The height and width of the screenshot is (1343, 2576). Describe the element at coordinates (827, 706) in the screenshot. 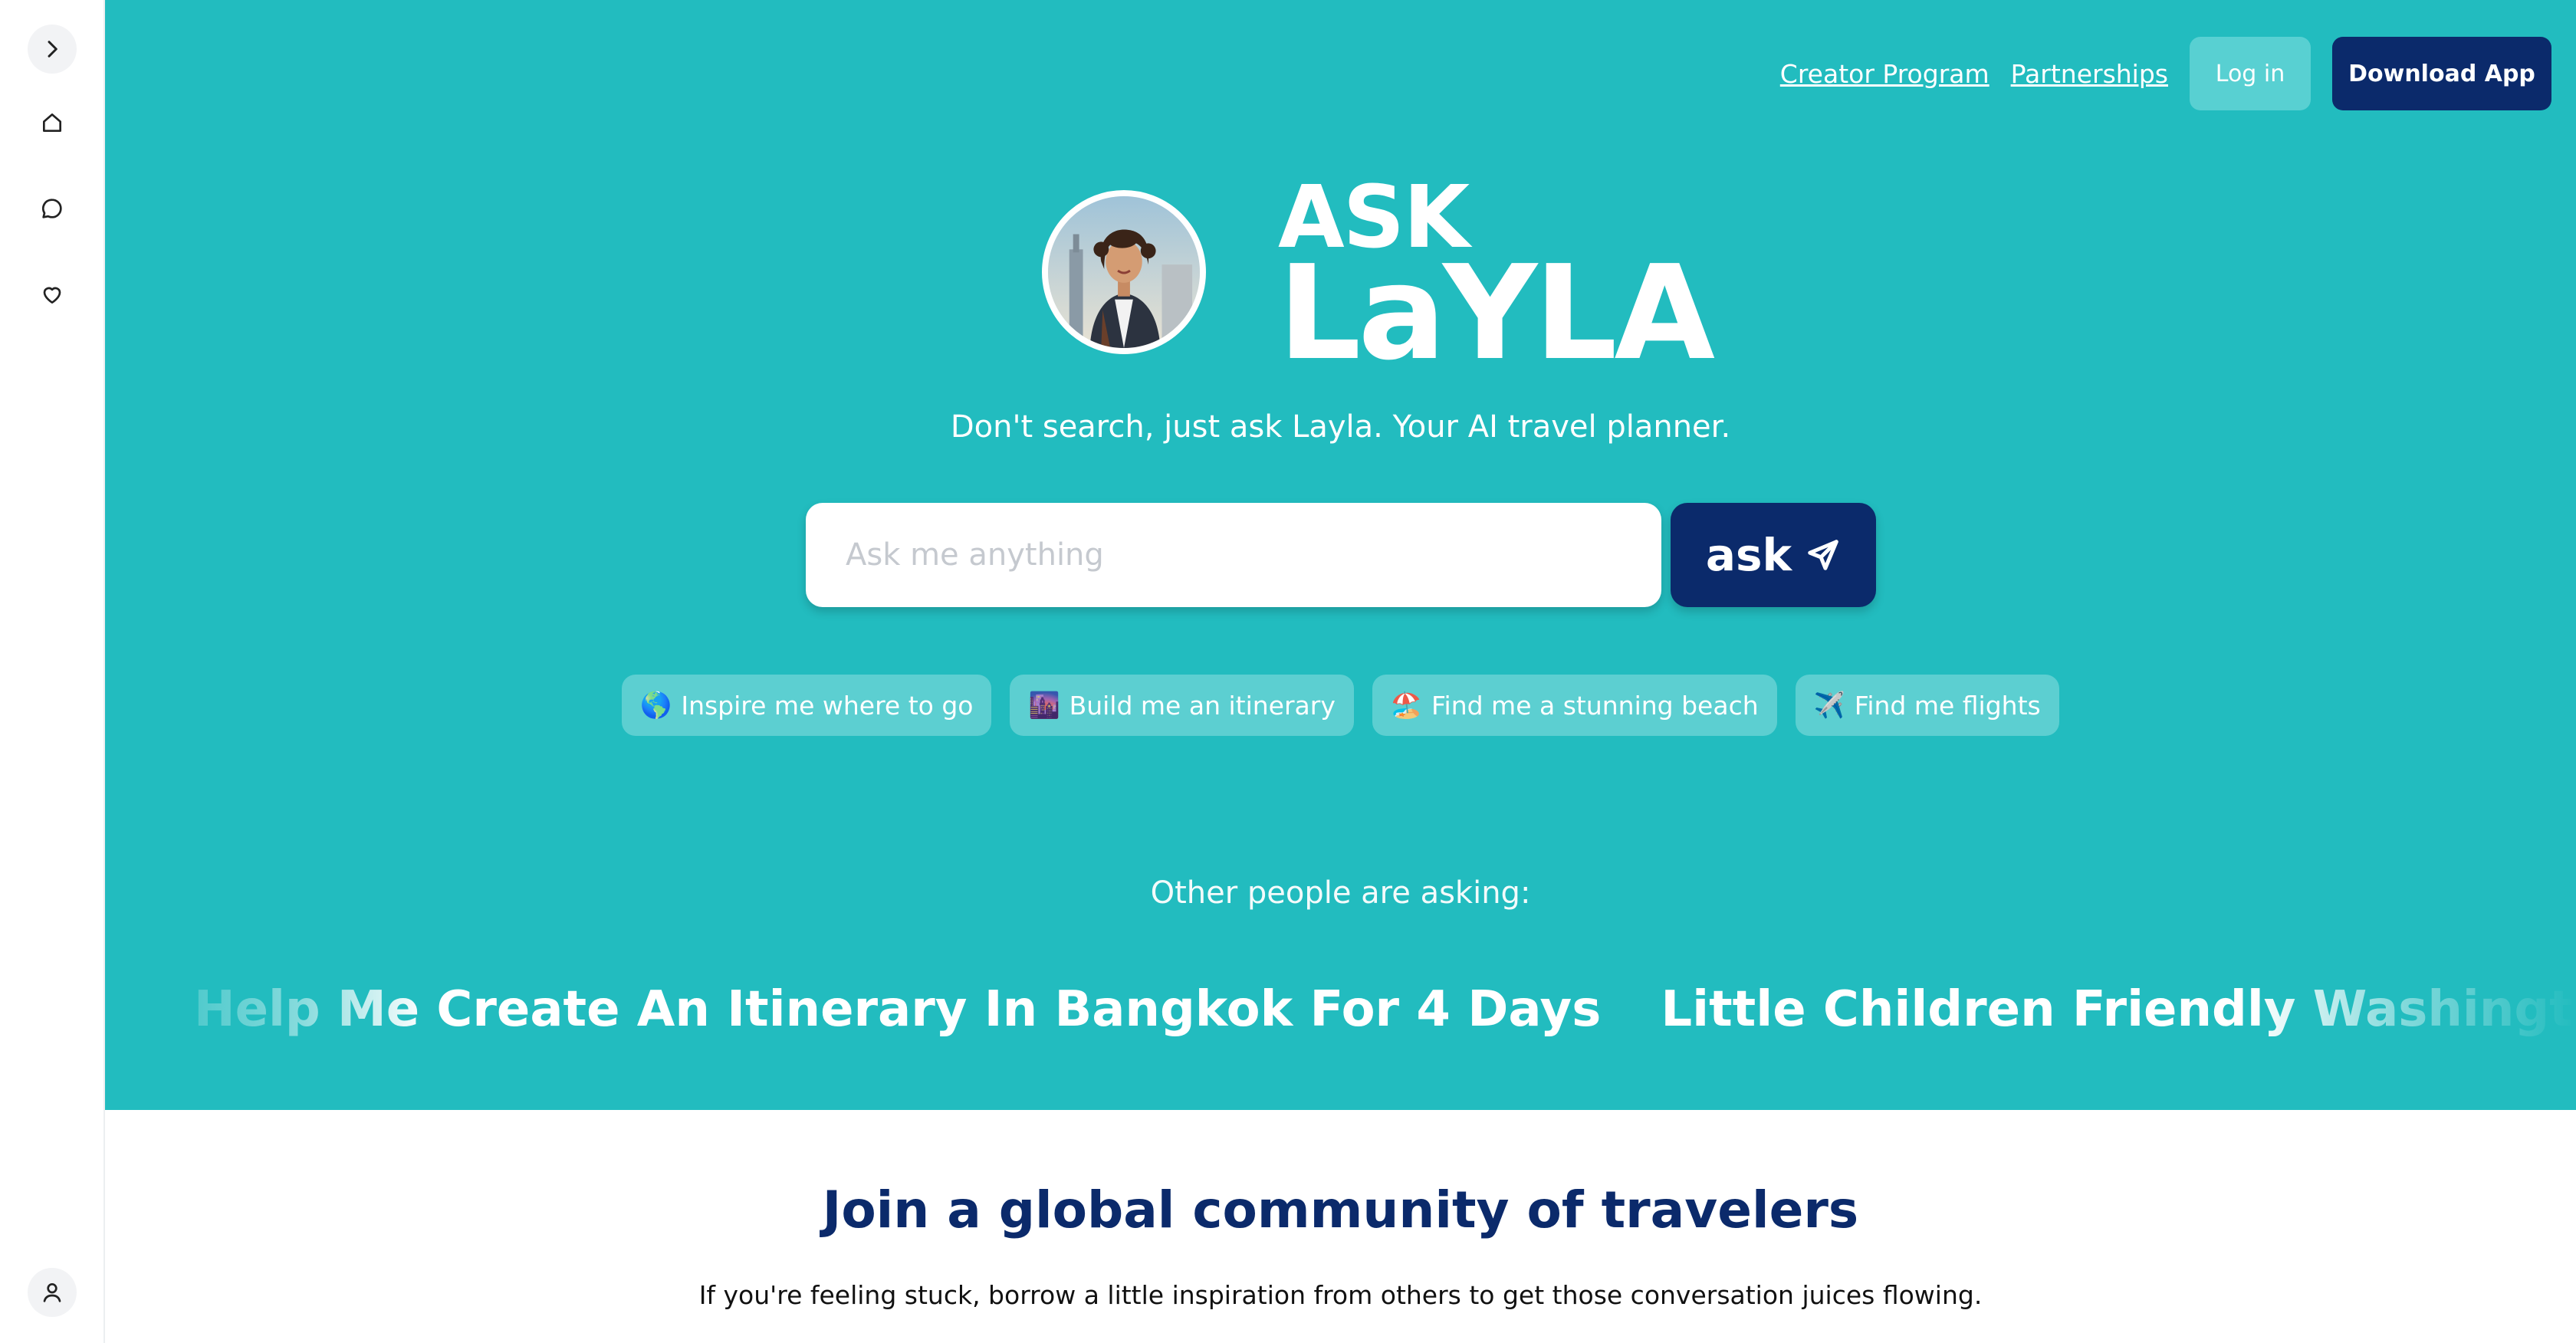

I see `chip-label: Inspire me where to go` at that location.